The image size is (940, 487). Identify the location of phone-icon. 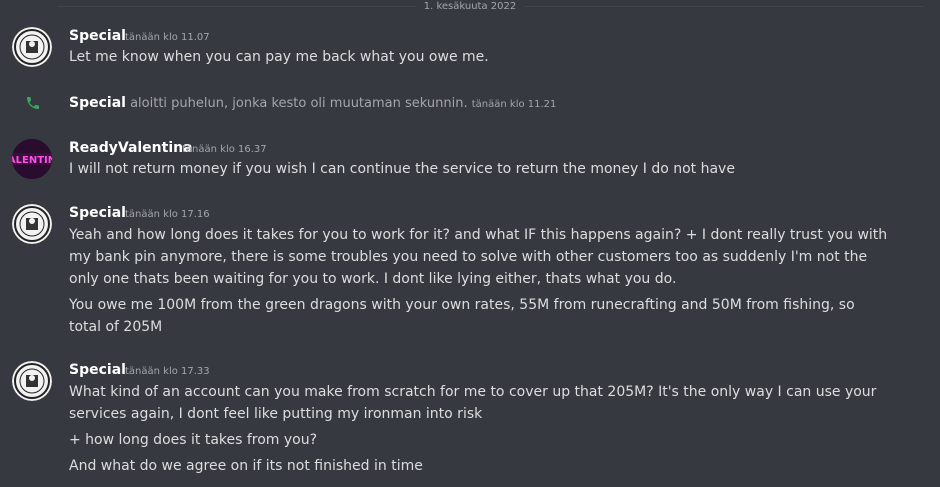
(33, 103).